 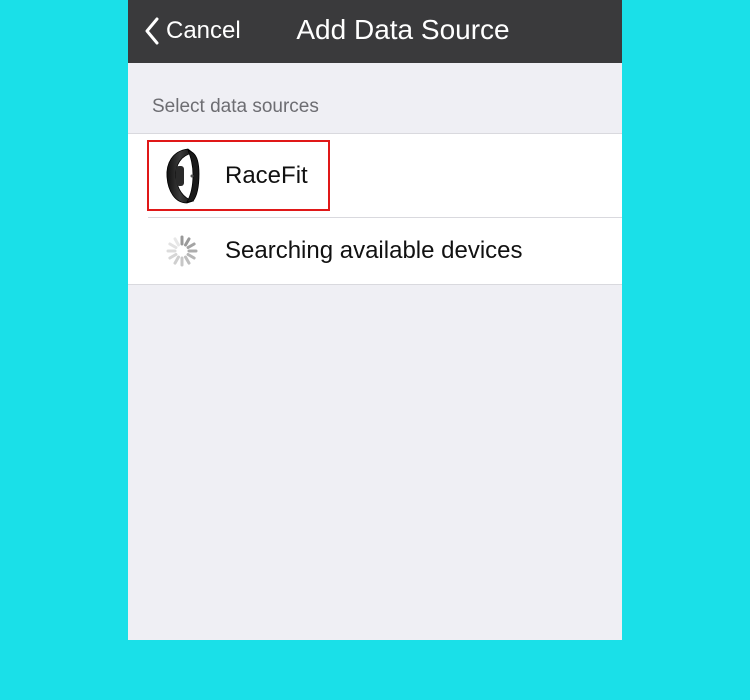 What do you see at coordinates (266, 175) in the screenshot?
I see `racefit-label: RaceFit` at bounding box center [266, 175].